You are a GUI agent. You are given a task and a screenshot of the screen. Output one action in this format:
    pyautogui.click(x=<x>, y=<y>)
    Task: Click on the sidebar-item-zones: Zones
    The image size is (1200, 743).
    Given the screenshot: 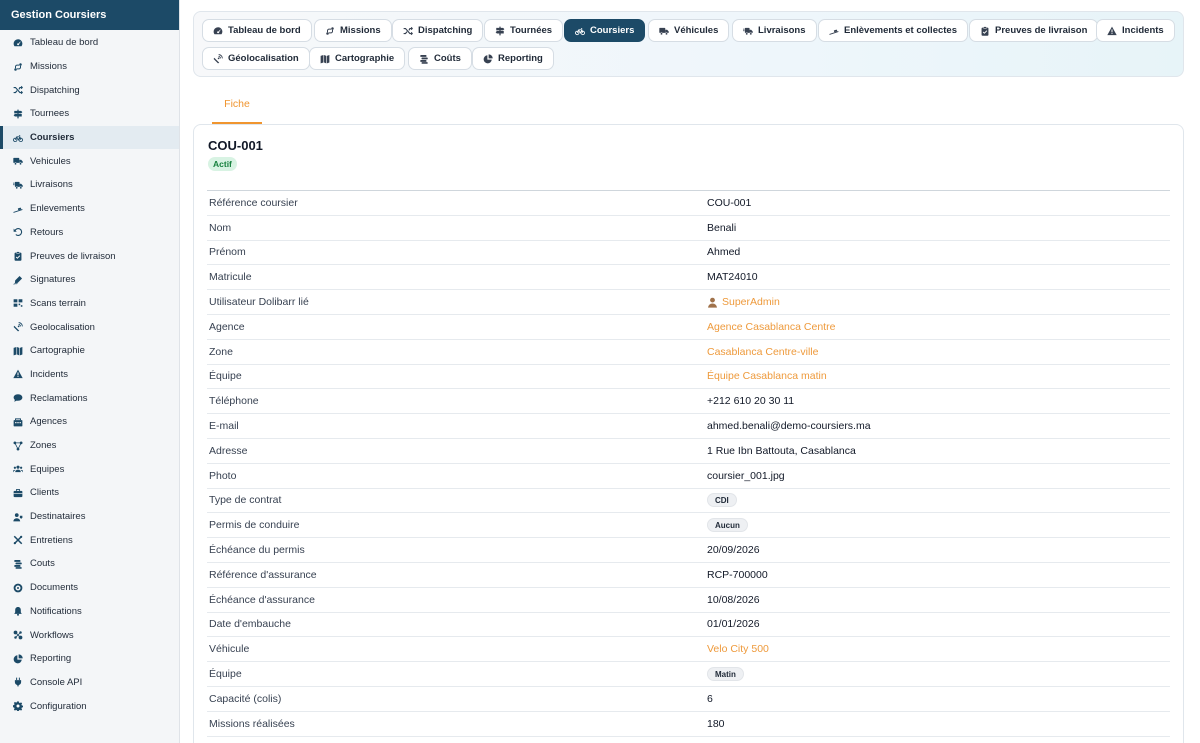 What is the action you would take?
    pyautogui.click(x=89, y=446)
    